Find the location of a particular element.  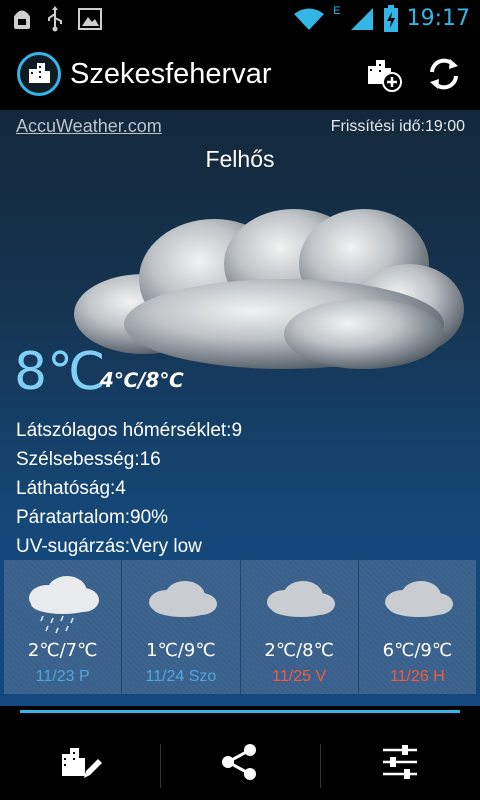

provider-link: AccuWeather.com is located at coordinates (89, 126).